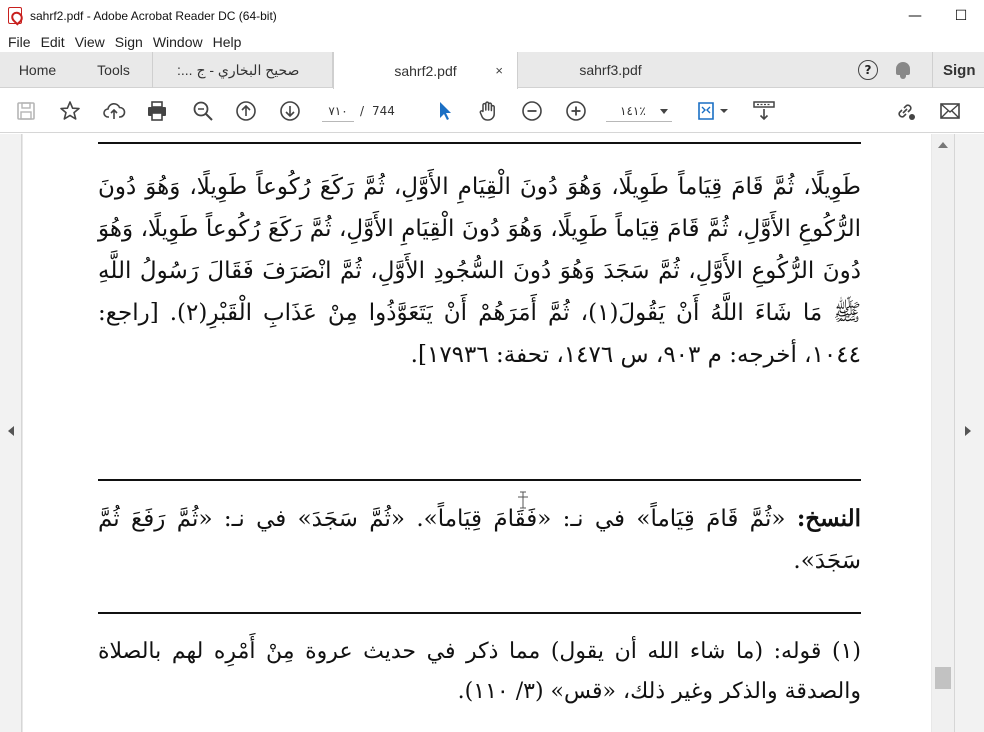 This screenshot has height=732, width=984. I want to click on toolbar: ٧١٠ / 744 ١٤١٪, so click(492, 111).